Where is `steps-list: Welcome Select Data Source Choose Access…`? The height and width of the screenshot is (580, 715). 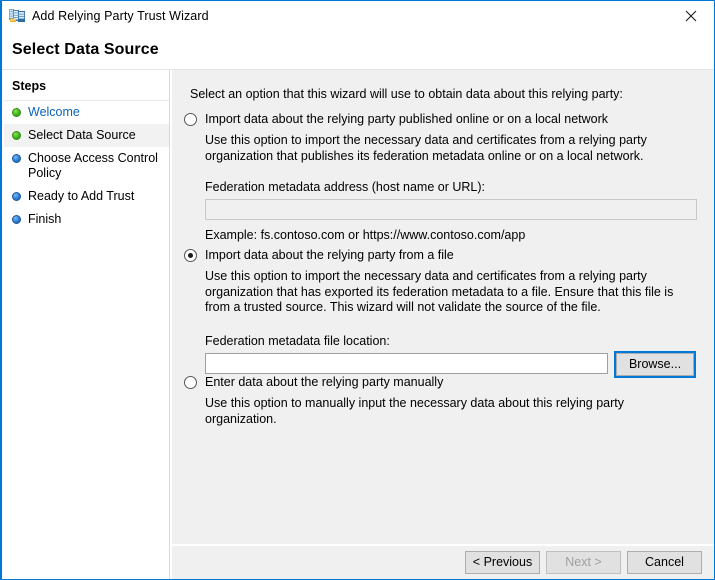 steps-list: Welcome Select Data Source Choose Access… is located at coordinates (86, 166).